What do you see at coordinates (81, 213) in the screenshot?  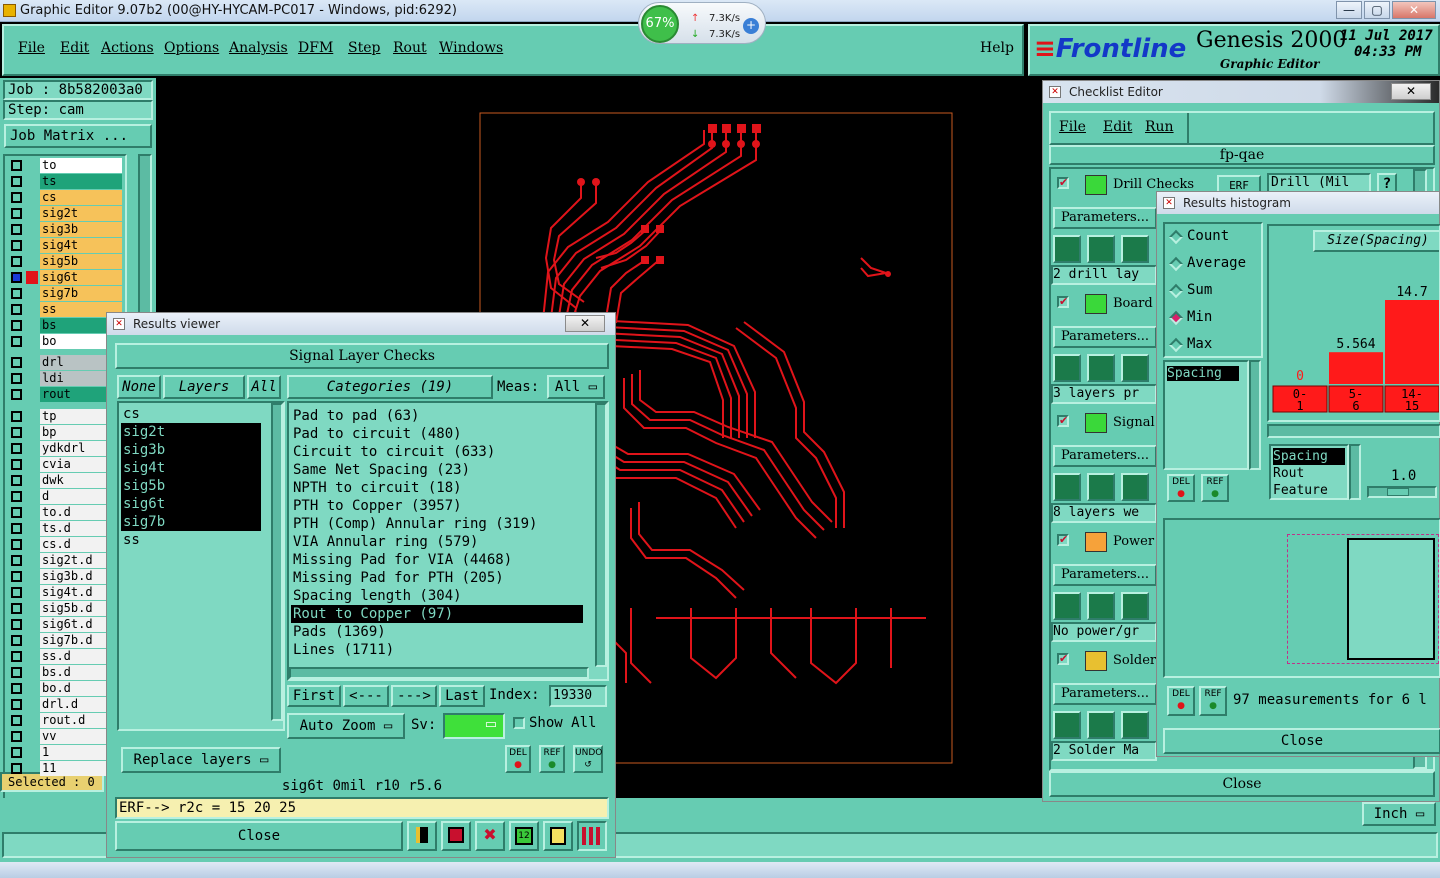 I see `layer-name: sig2t` at bounding box center [81, 213].